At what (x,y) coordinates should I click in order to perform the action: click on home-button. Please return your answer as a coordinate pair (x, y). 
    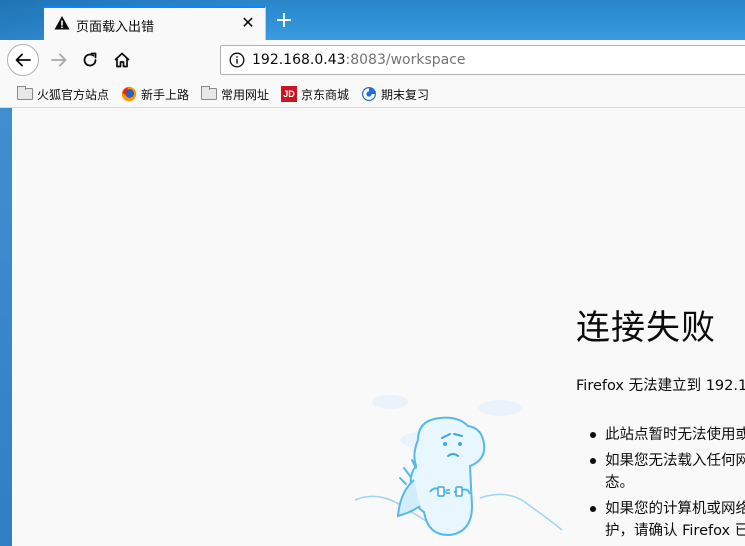
    Looking at the image, I should click on (122, 60).